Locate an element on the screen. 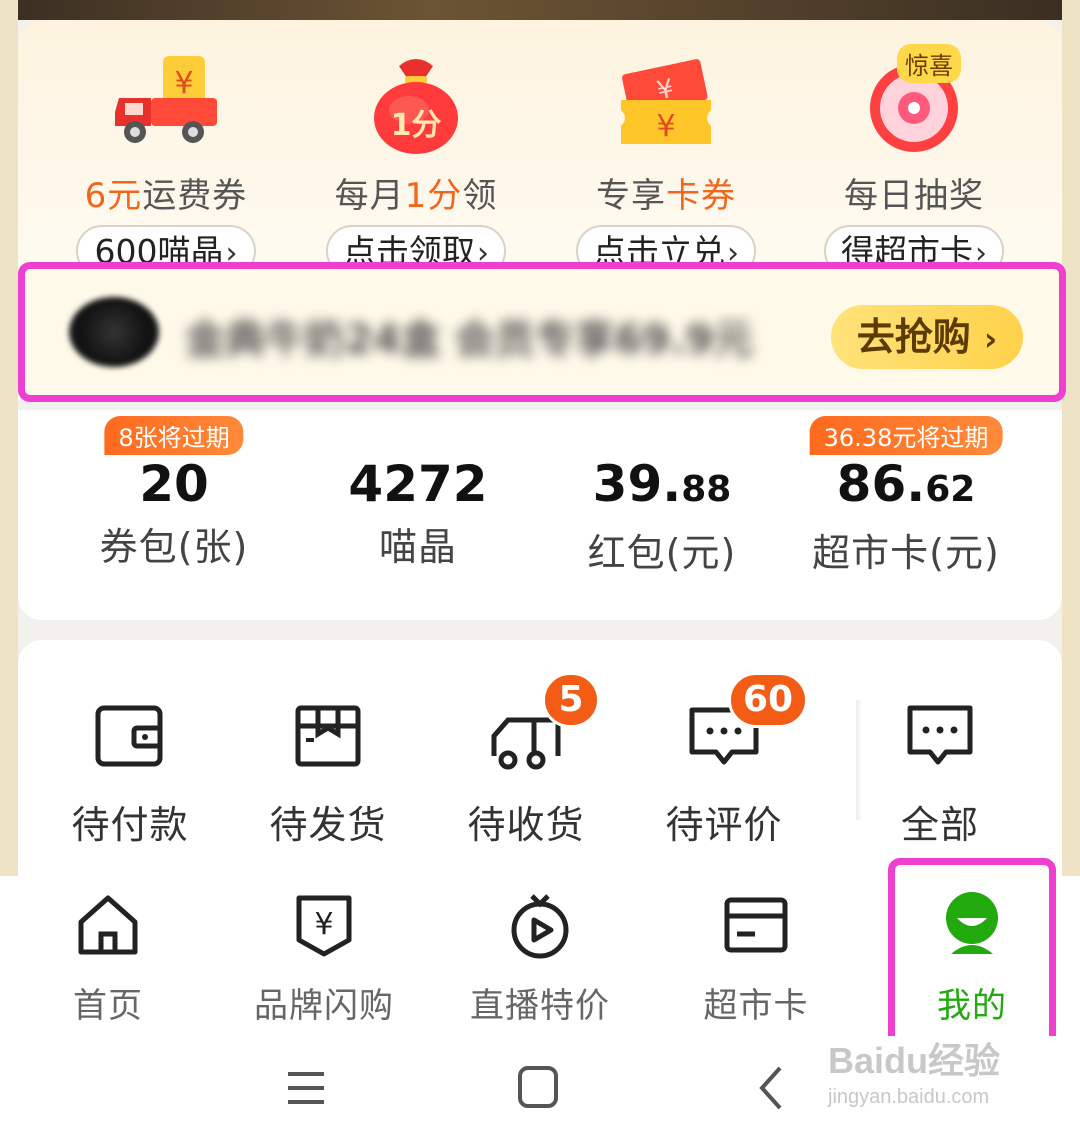  expiring-badge: 36.38元将过期 is located at coordinates (906, 435).